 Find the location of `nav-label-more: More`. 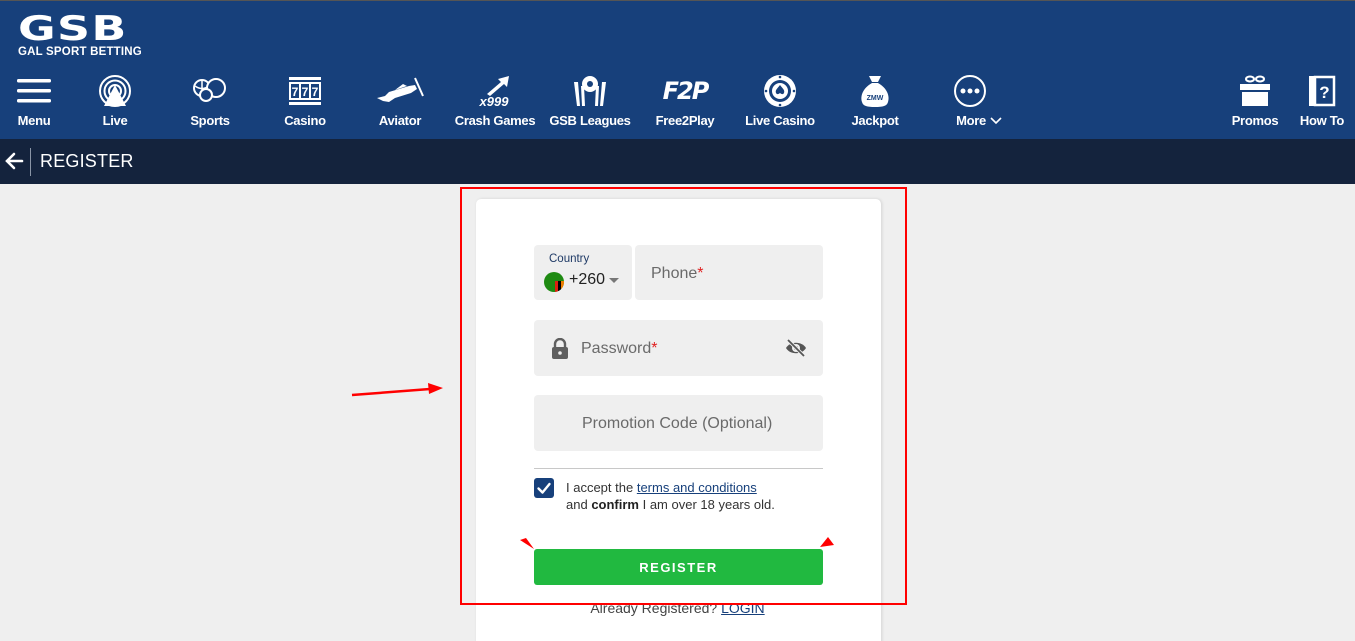

nav-label-more: More is located at coordinates (979, 120).